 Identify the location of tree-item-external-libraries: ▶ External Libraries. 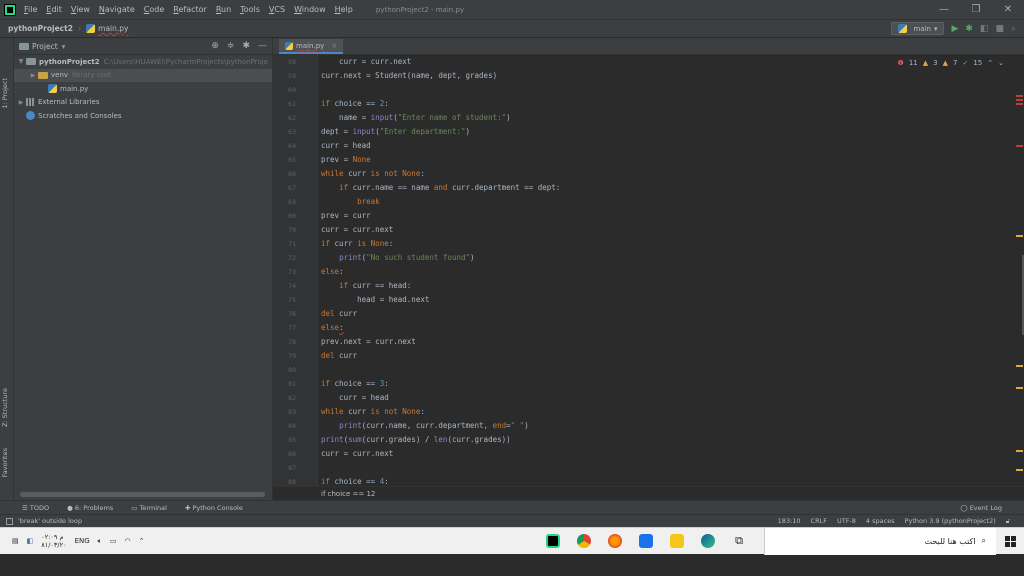
(143, 103).